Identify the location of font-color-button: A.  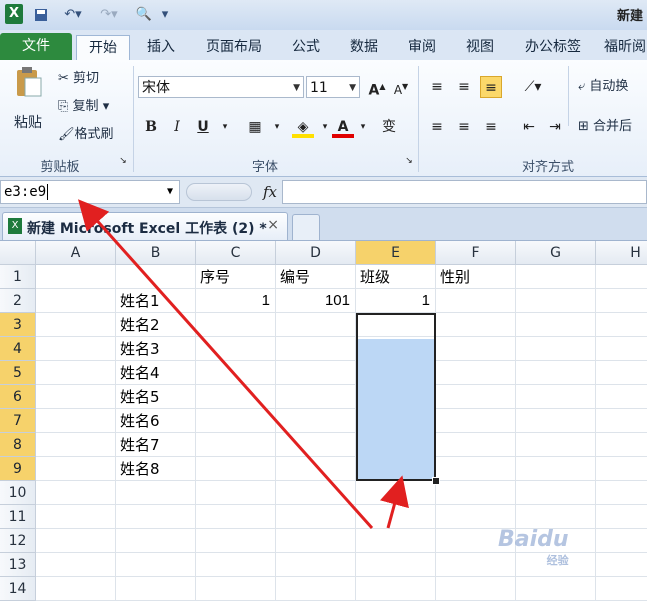
(343, 127).